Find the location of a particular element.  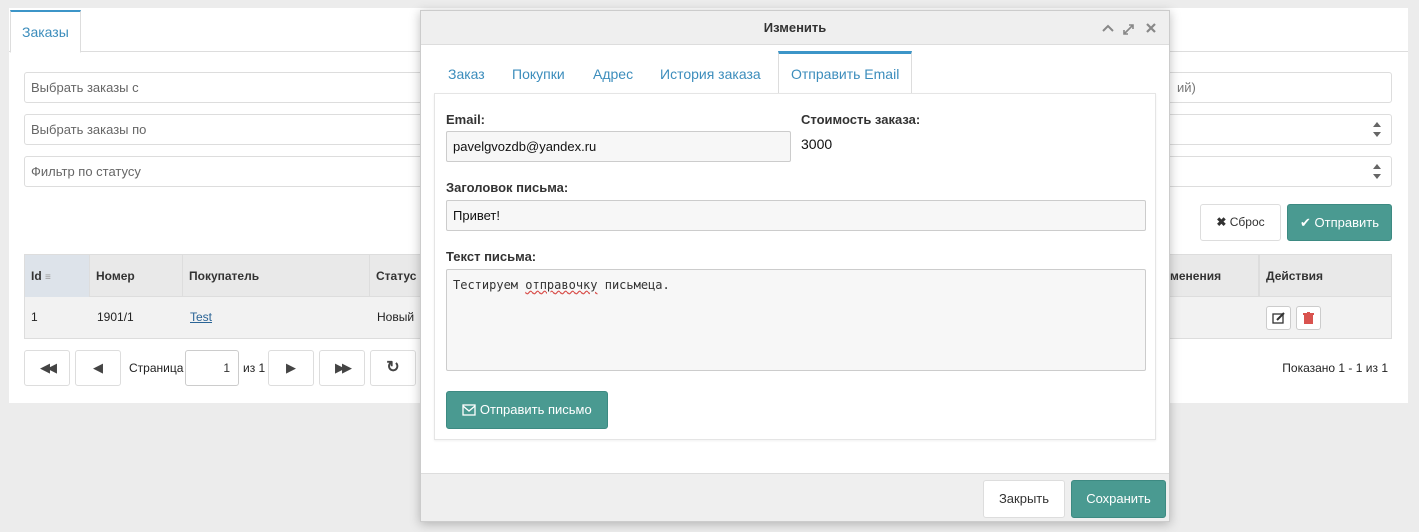

orders-to-placeholder: Выбрать заказы по is located at coordinates (89, 129).